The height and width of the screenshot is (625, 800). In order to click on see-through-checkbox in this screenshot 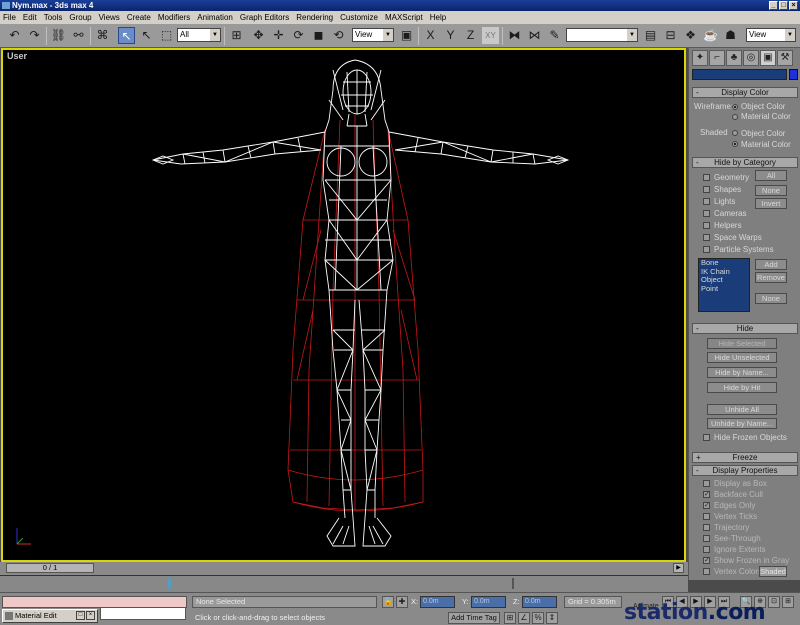, I will do `click(706, 538)`.